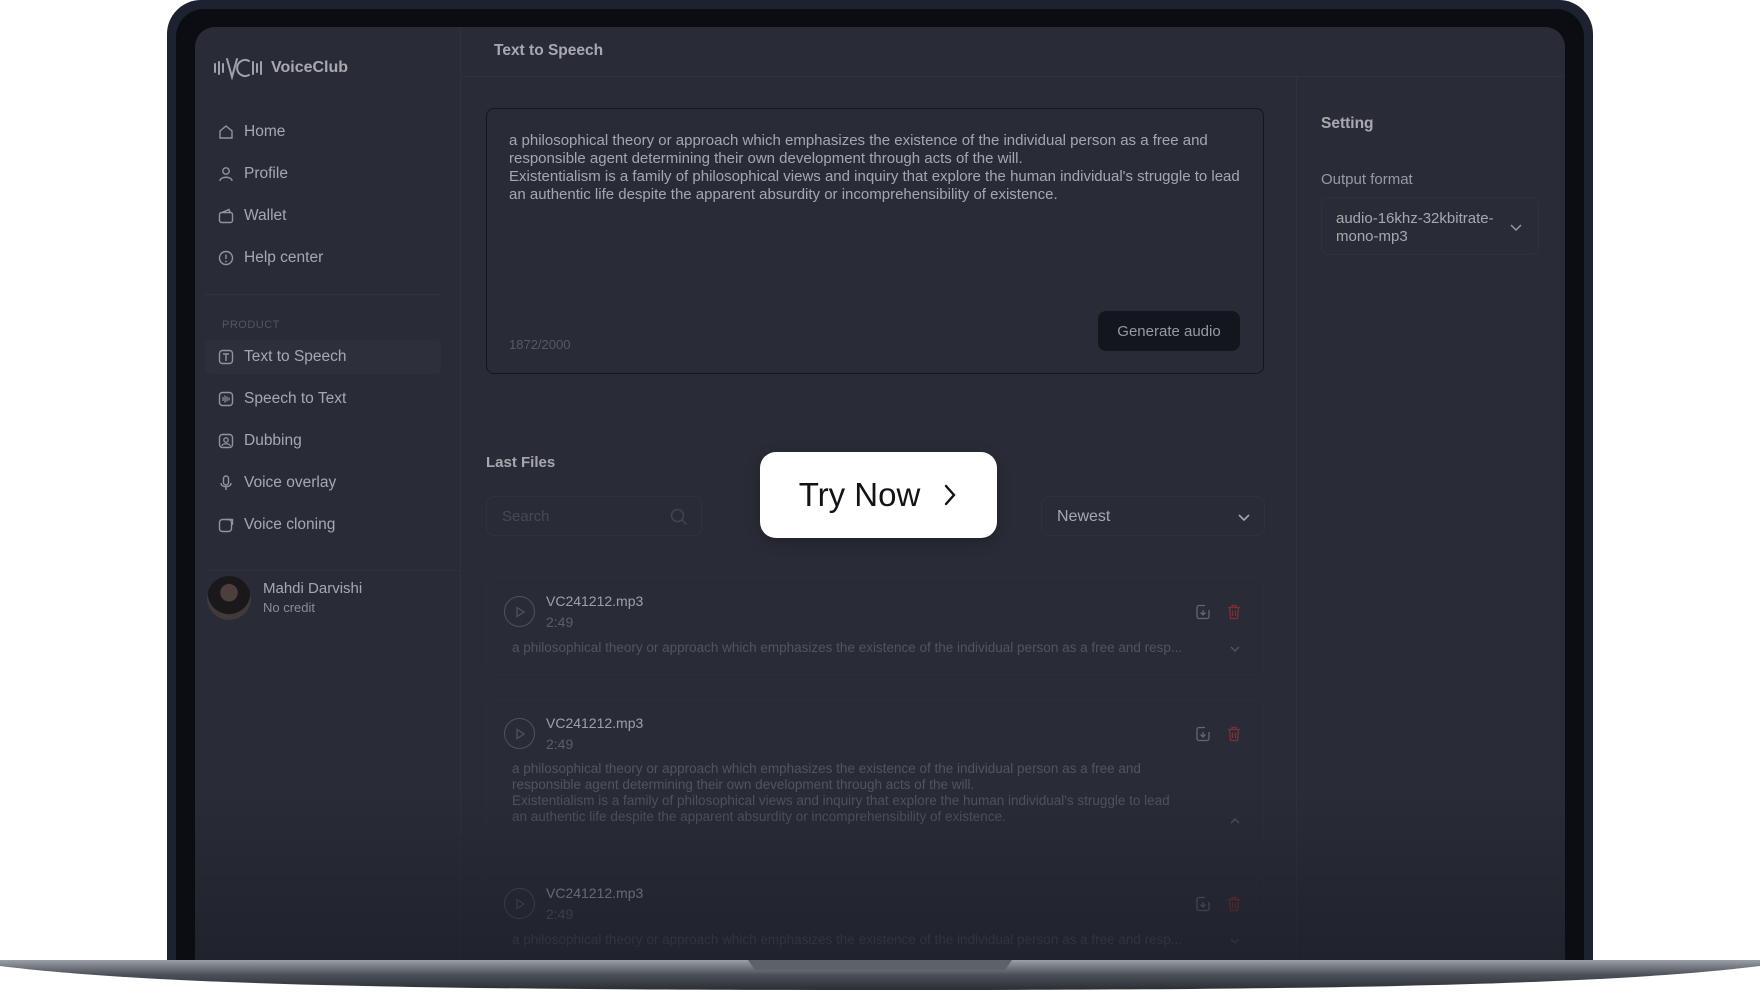 Image resolution: width=1760 pixels, height=992 pixels. Describe the element at coordinates (295, 398) in the screenshot. I see `nav-label: Speech to Text` at that location.